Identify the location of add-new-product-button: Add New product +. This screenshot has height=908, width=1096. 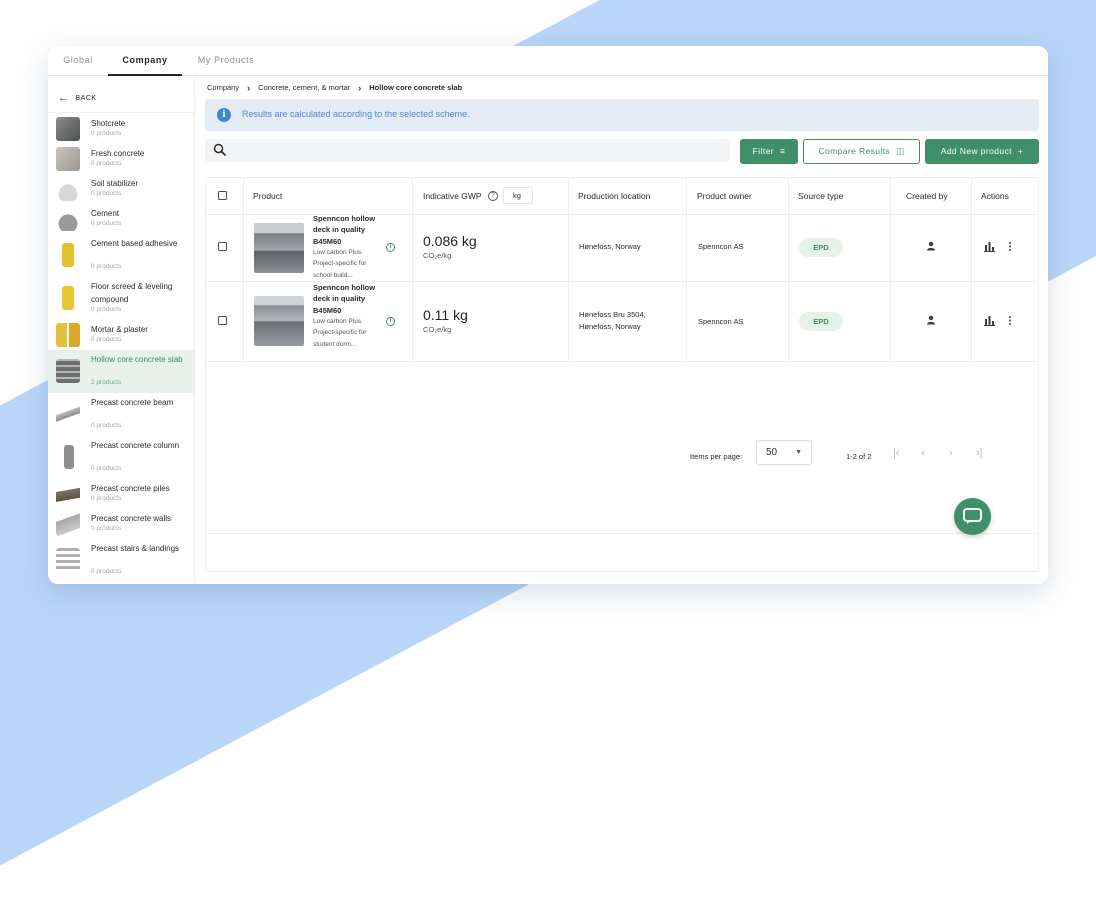
(982, 151).